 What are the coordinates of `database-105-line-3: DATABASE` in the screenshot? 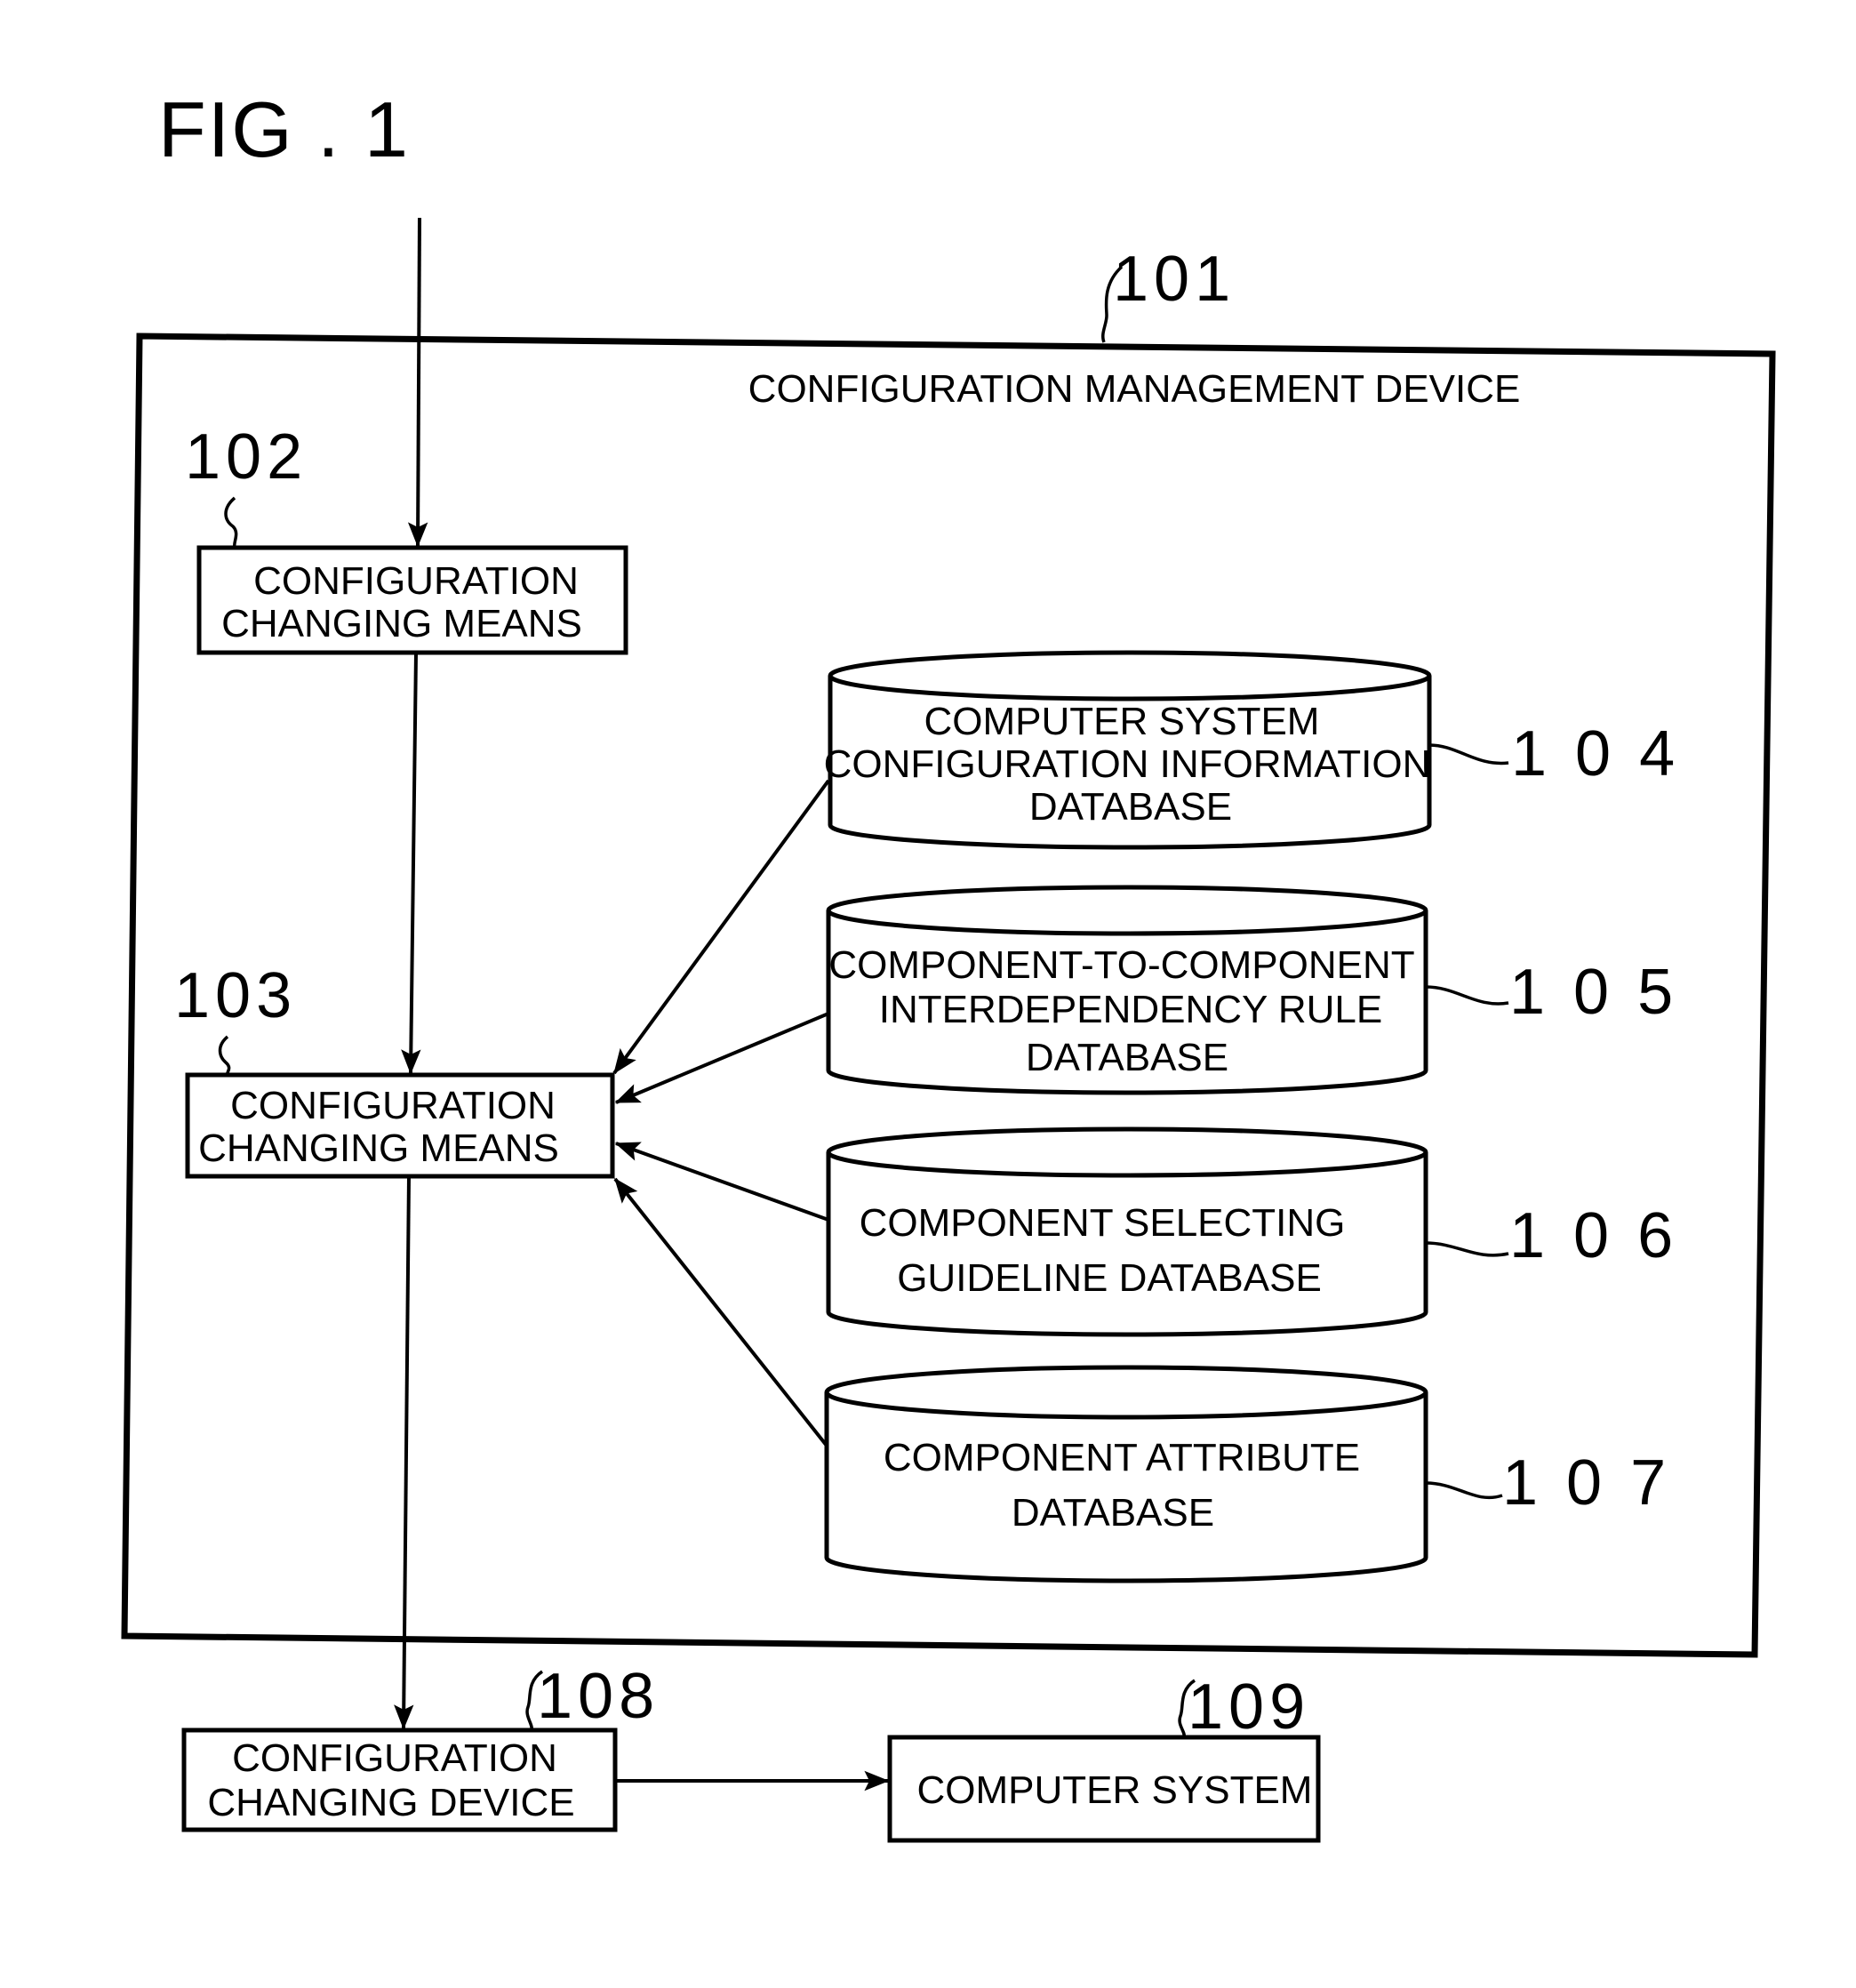 It's located at (1127, 1057).